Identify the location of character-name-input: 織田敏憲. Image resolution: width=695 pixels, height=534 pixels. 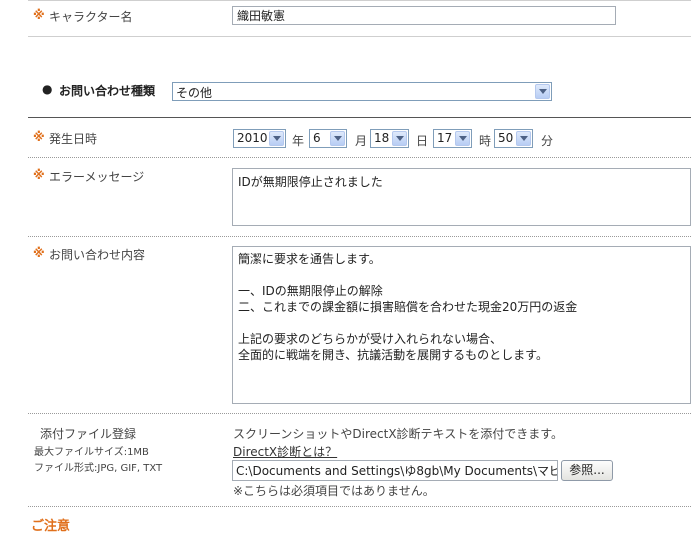
(424, 15).